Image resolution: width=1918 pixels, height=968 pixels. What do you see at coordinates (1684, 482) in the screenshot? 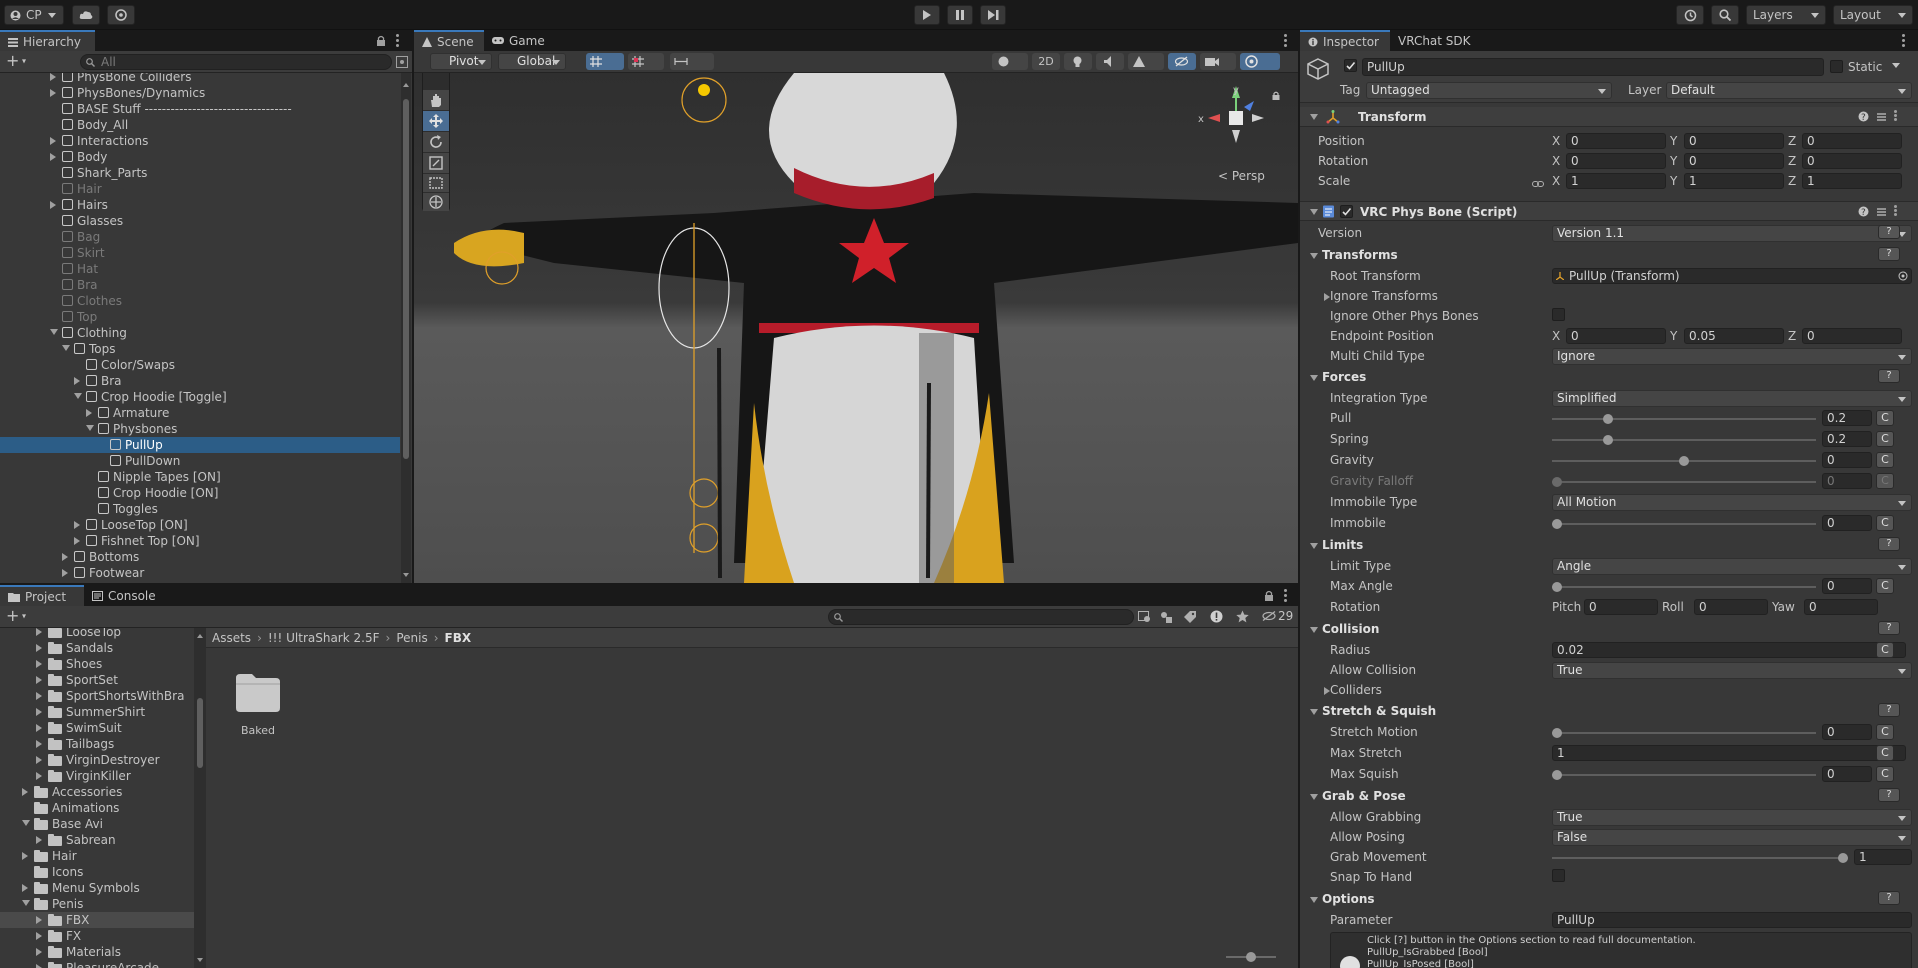
I see `gravity-falloff-slider` at bounding box center [1684, 482].